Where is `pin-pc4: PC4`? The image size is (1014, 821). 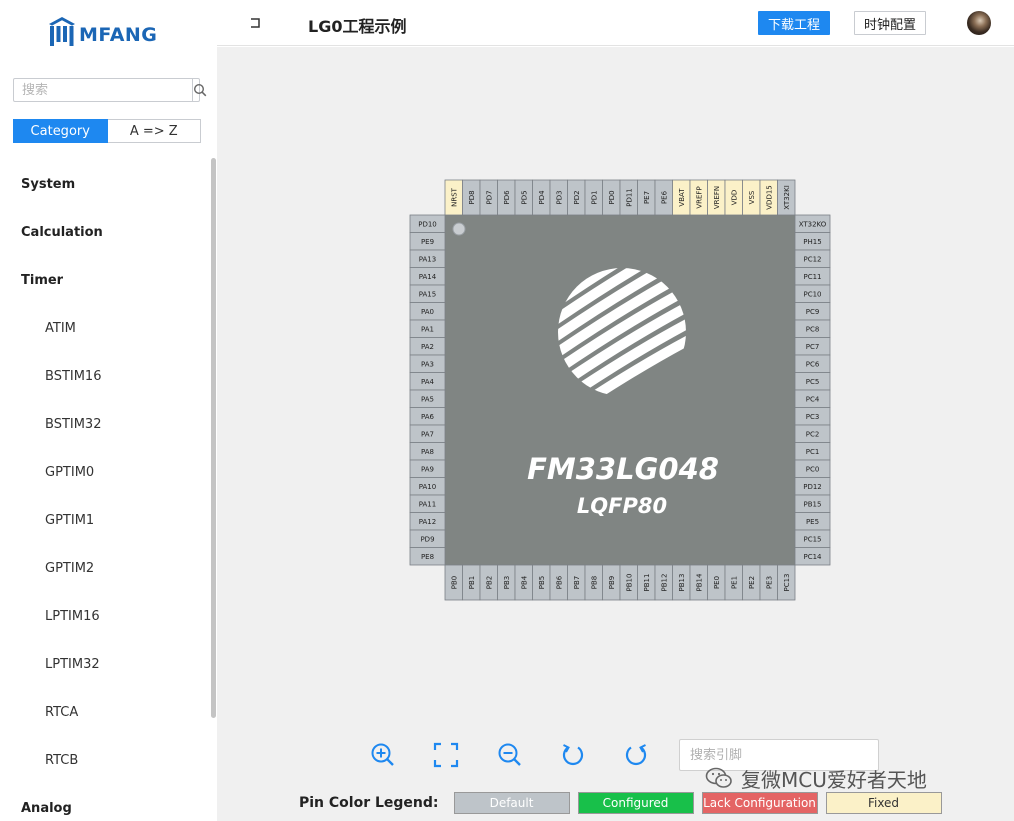
pin-pc4: PC4 is located at coordinates (812, 398).